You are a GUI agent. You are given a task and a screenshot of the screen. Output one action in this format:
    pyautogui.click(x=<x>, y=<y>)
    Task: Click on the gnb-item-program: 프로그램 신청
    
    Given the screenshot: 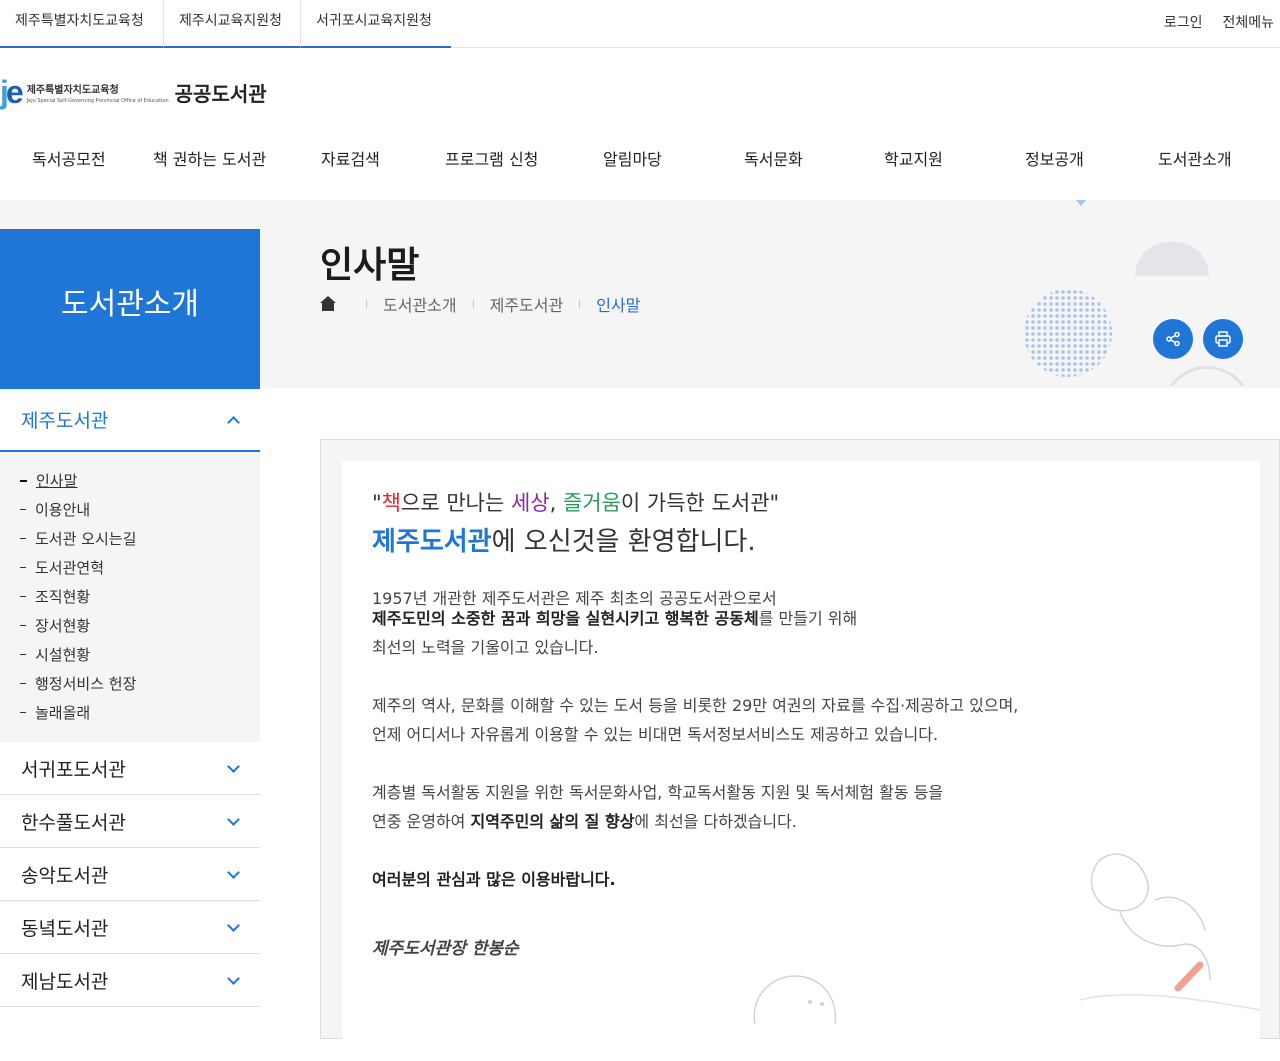 What is the action you would take?
    pyautogui.click(x=491, y=158)
    